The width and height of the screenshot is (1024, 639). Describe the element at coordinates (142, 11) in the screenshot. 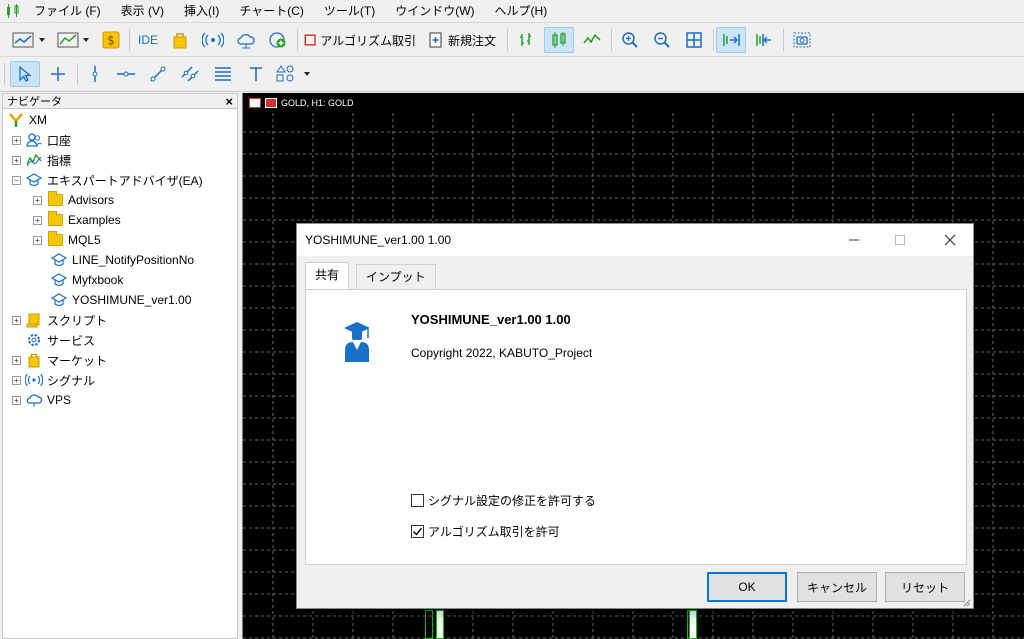

I see `menu-view: 表示 (V)` at that location.